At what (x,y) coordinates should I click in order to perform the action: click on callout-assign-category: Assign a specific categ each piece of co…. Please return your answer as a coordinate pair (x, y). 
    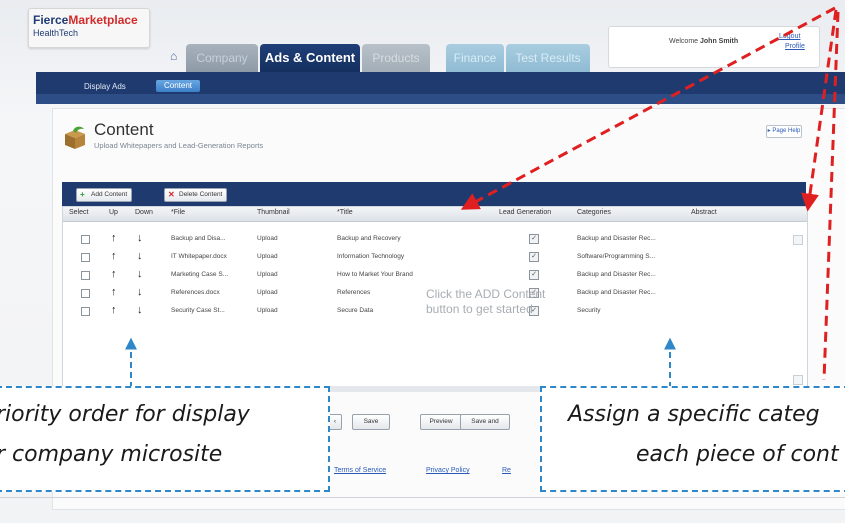
    Looking at the image, I should click on (692, 439).